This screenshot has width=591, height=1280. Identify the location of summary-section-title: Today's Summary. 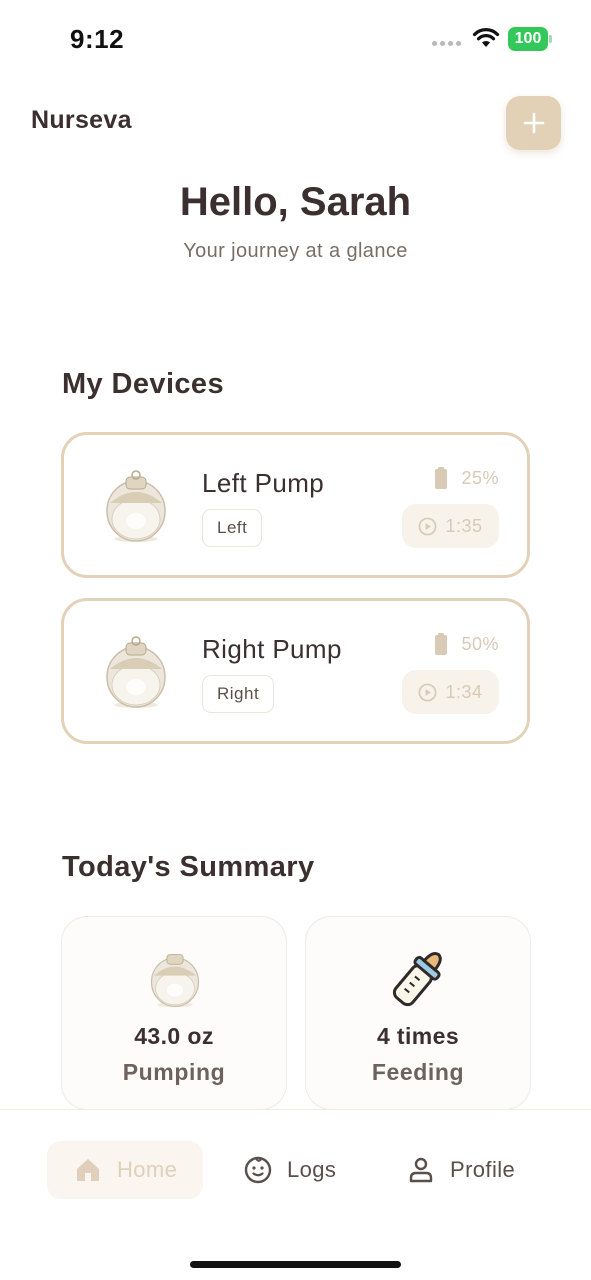
(188, 867).